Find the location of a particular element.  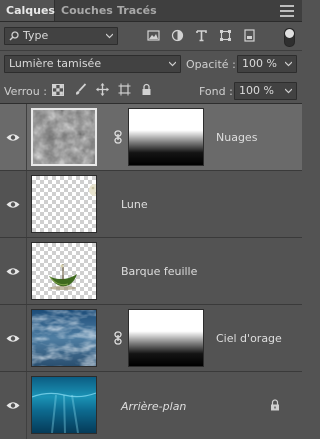

layer-row-nuages: Nuages is located at coordinates (151, 137).